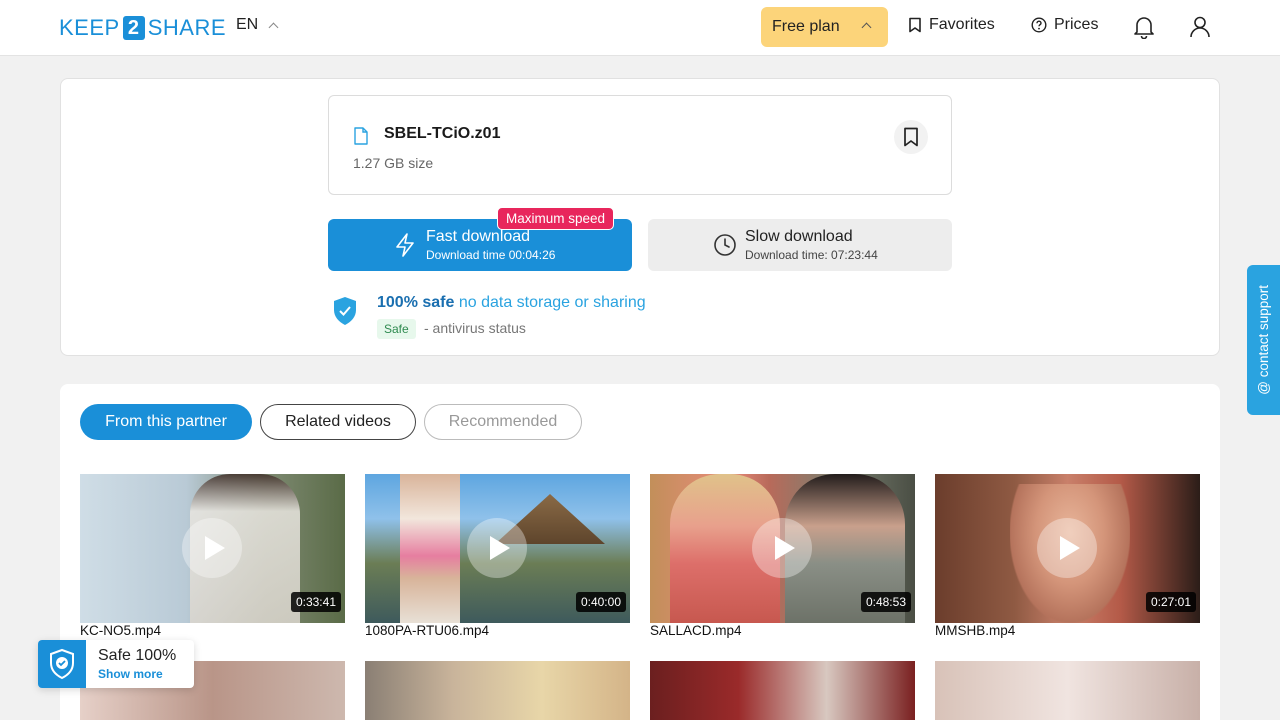 Image resolution: width=1280 pixels, height=720 pixels. I want to click on video-duration: 0:27:01, so click(1170, 602).